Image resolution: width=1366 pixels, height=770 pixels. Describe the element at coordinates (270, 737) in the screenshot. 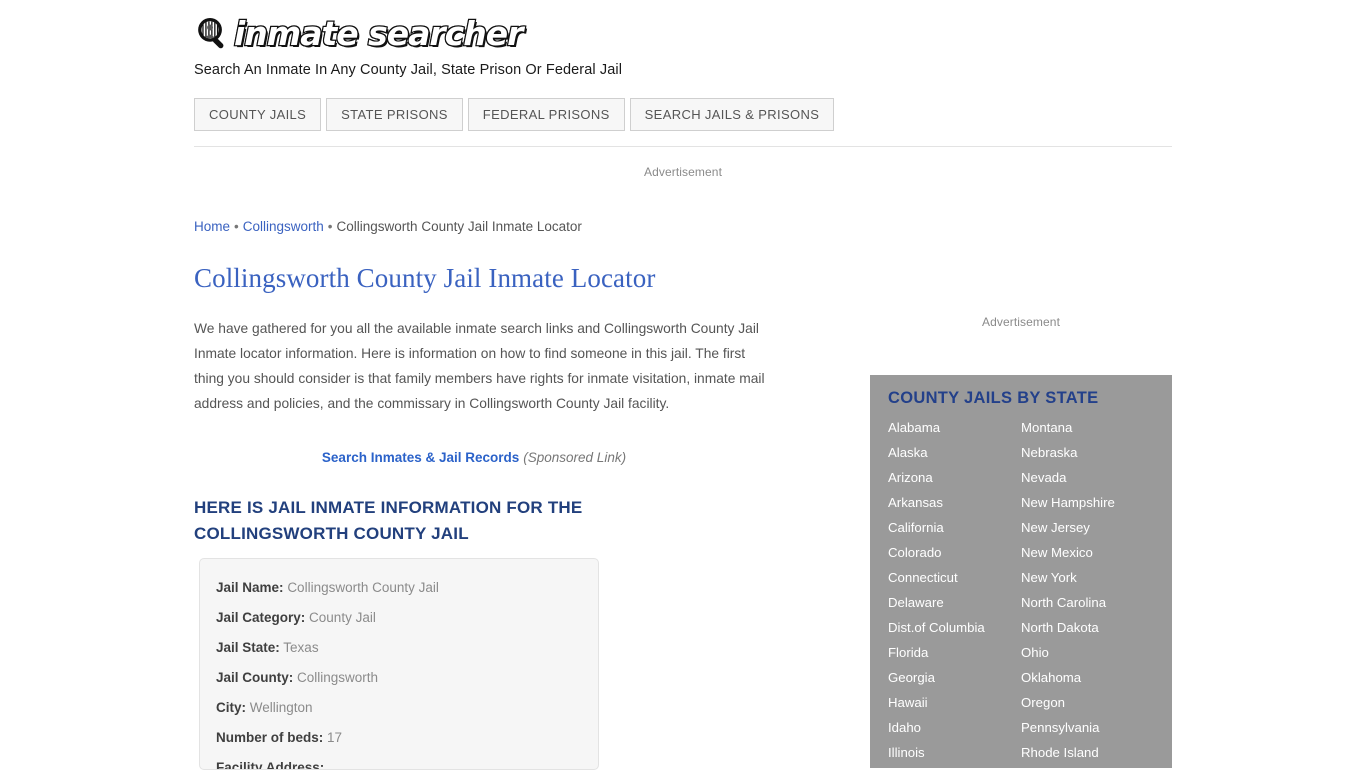

I see `info-label: Number of beds:` at that location.